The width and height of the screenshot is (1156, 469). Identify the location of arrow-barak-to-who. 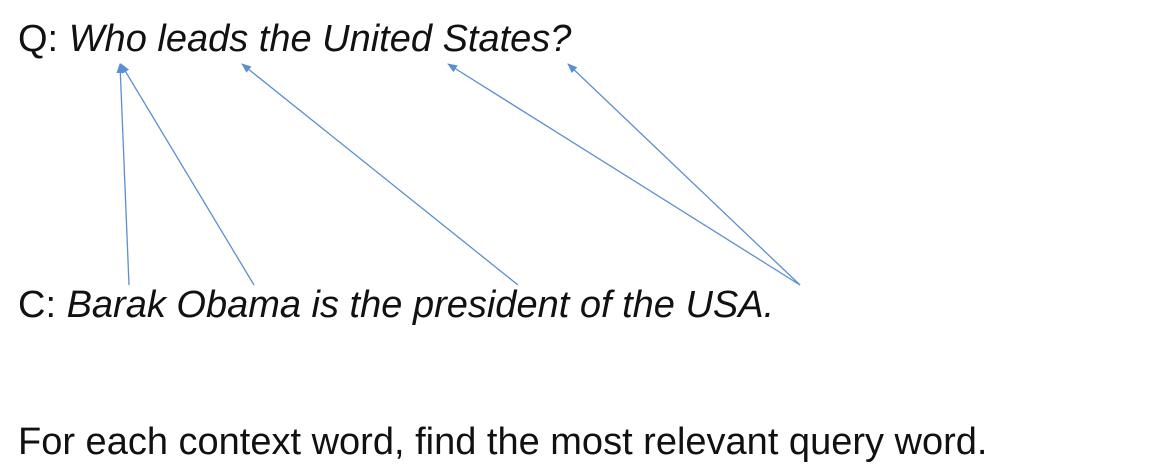
(123, 174).